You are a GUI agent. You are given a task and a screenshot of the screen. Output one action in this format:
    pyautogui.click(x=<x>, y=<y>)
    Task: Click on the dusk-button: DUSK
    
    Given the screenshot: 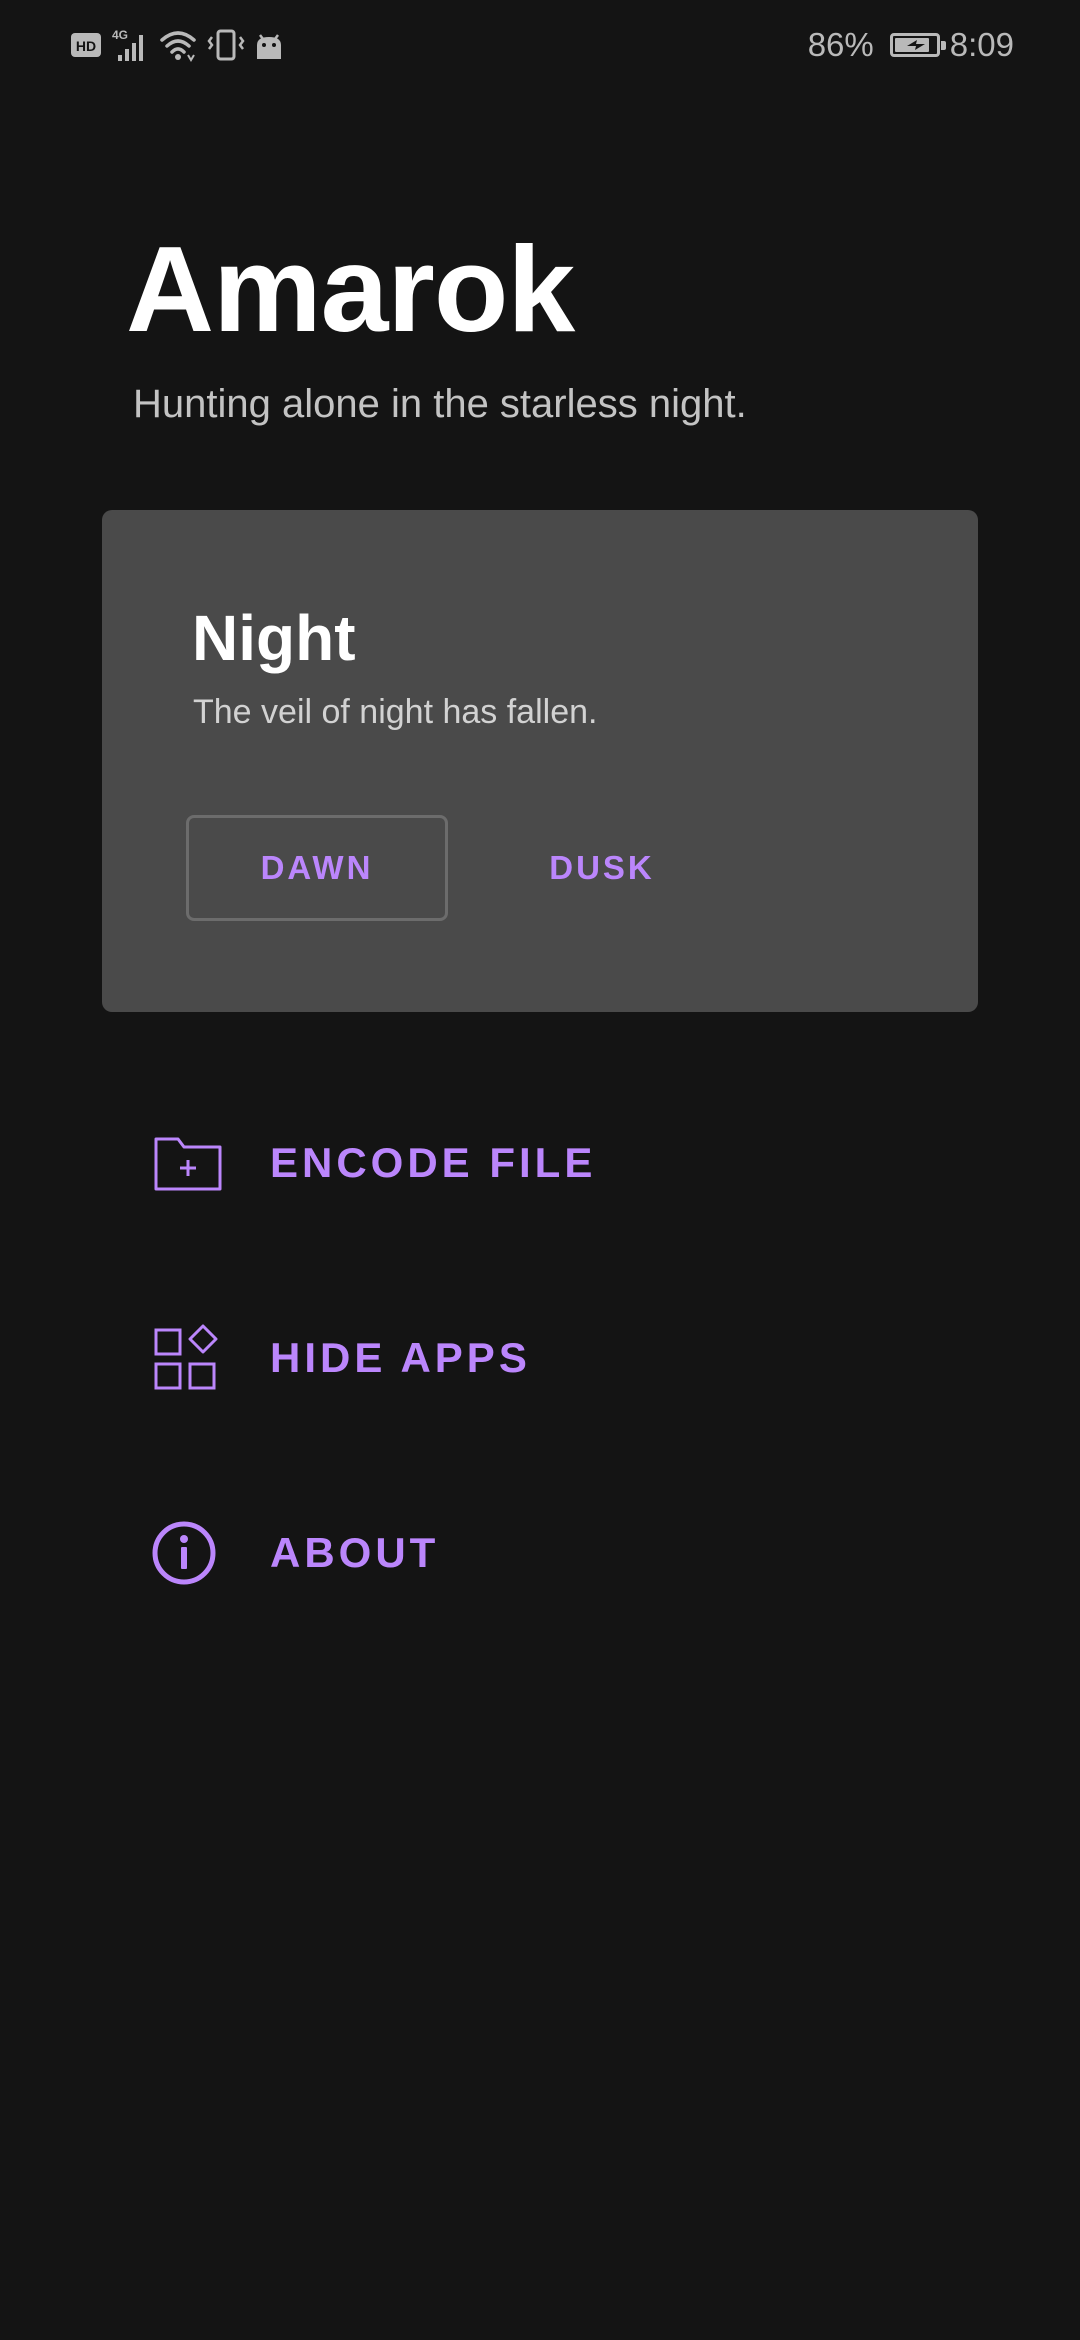 What is the action you would take?
    pyautogui.click(x=602, y=868)
    